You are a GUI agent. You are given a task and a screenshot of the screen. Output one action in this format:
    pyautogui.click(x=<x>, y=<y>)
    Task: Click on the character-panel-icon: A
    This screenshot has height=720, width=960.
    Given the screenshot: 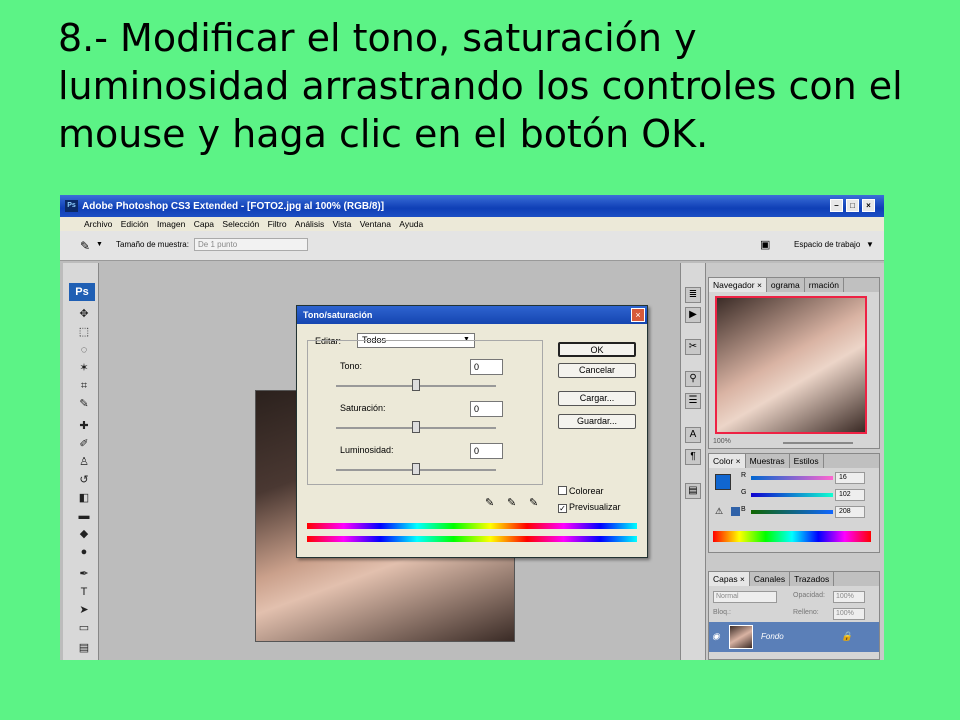 What is the action you would take?
    pyautogui.click(x=693, y=435)
    